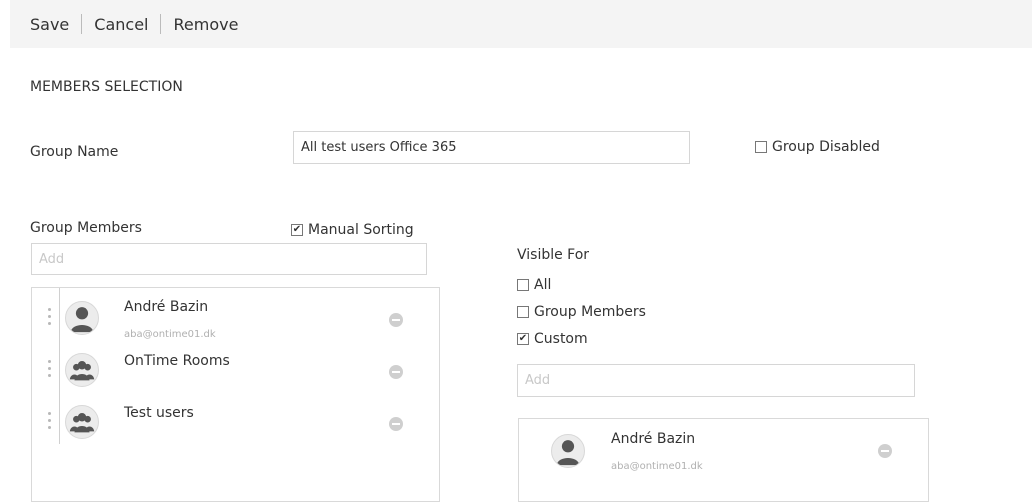 The height and width of the screenshot is (502, 1032). Describe the element at coordinates (235, 375) in the screenshot. I see `list-item: OnTime Rooms` at that location.